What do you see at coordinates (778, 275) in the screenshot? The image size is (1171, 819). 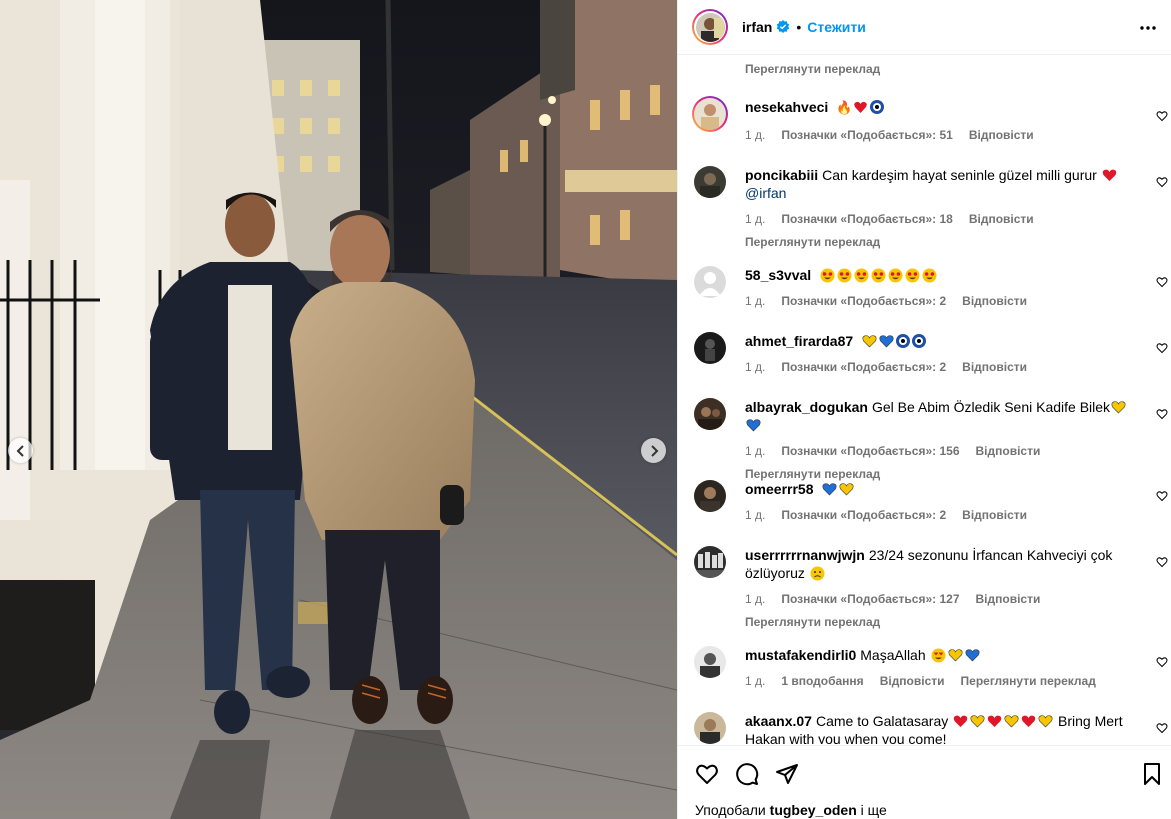 I see `comment-username: 58_s3vval` at bounding box center [778, 275].